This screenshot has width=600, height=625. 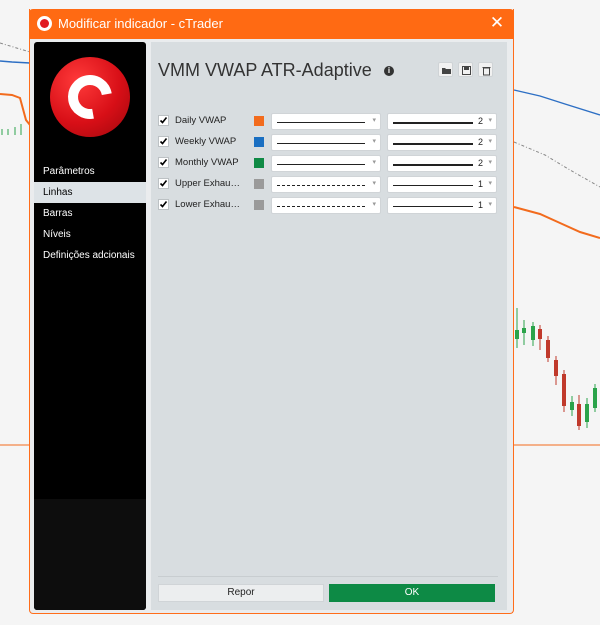 I want to click on delete-button, so click(x=485, y=69).